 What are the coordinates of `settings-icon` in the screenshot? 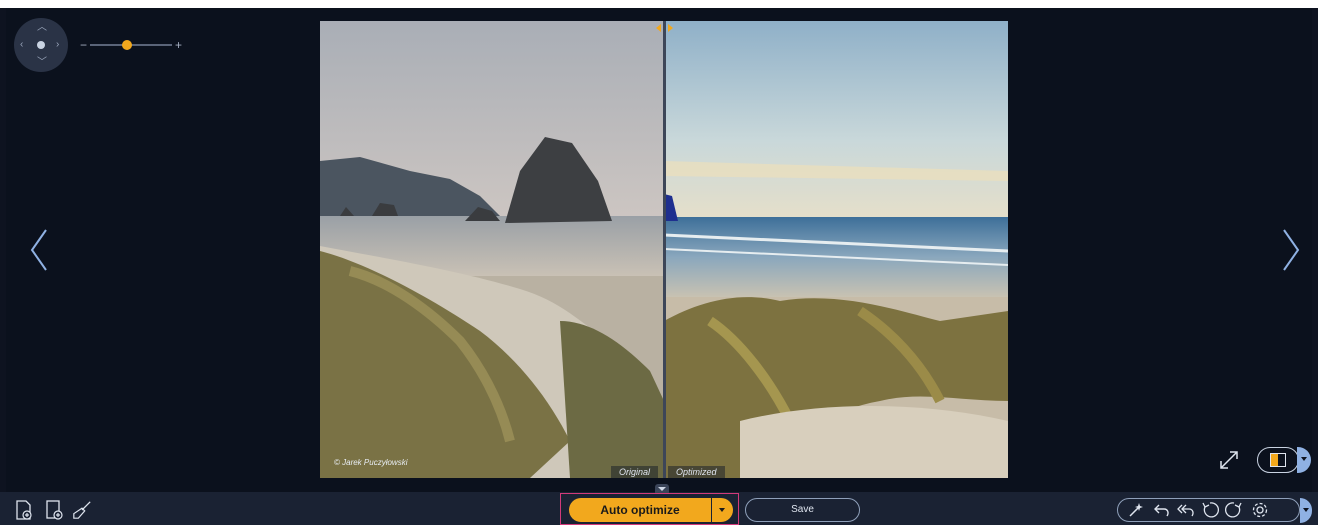 It's located at (1260, 510).